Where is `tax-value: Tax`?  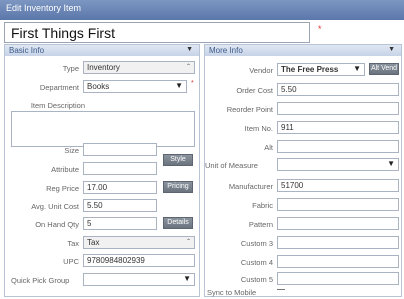 tax-value: Tax is located at coordinates (93, 242).